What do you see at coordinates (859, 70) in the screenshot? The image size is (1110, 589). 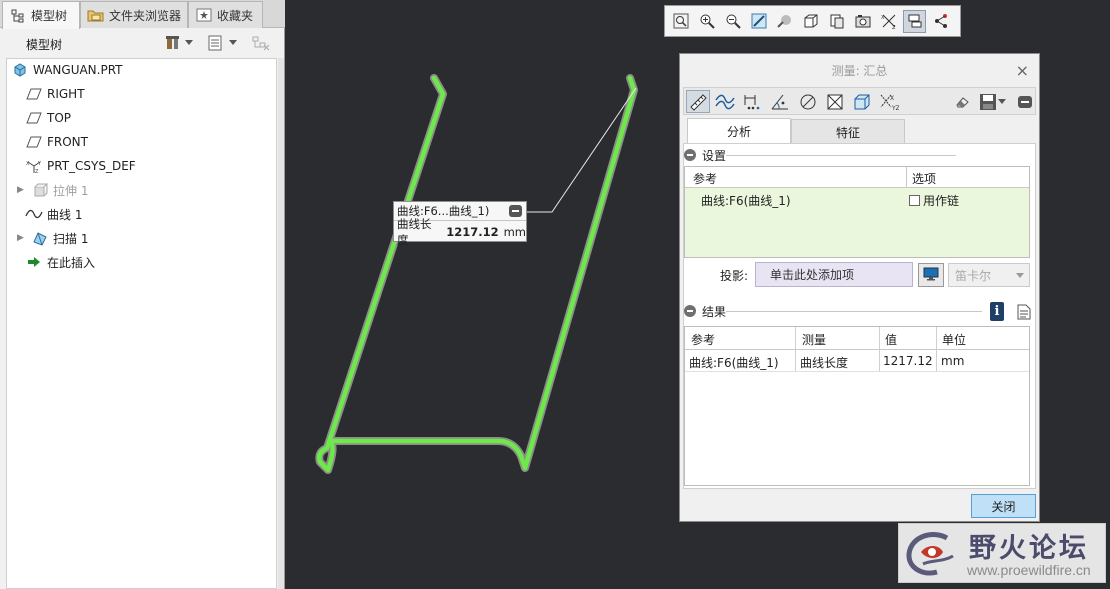 I see `dialog-title: 测量: 汇总` at bounding box center [859, 70].